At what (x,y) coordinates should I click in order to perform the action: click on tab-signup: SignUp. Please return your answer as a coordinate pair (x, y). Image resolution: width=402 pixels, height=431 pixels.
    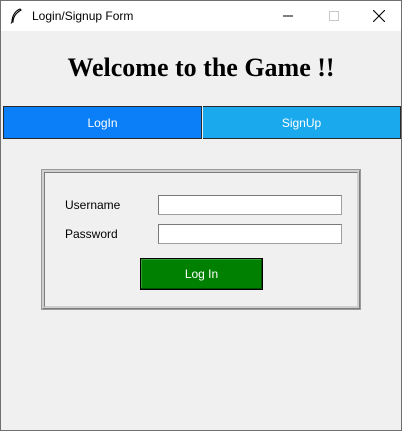
    Looking at the image, I should click on (302, 122).